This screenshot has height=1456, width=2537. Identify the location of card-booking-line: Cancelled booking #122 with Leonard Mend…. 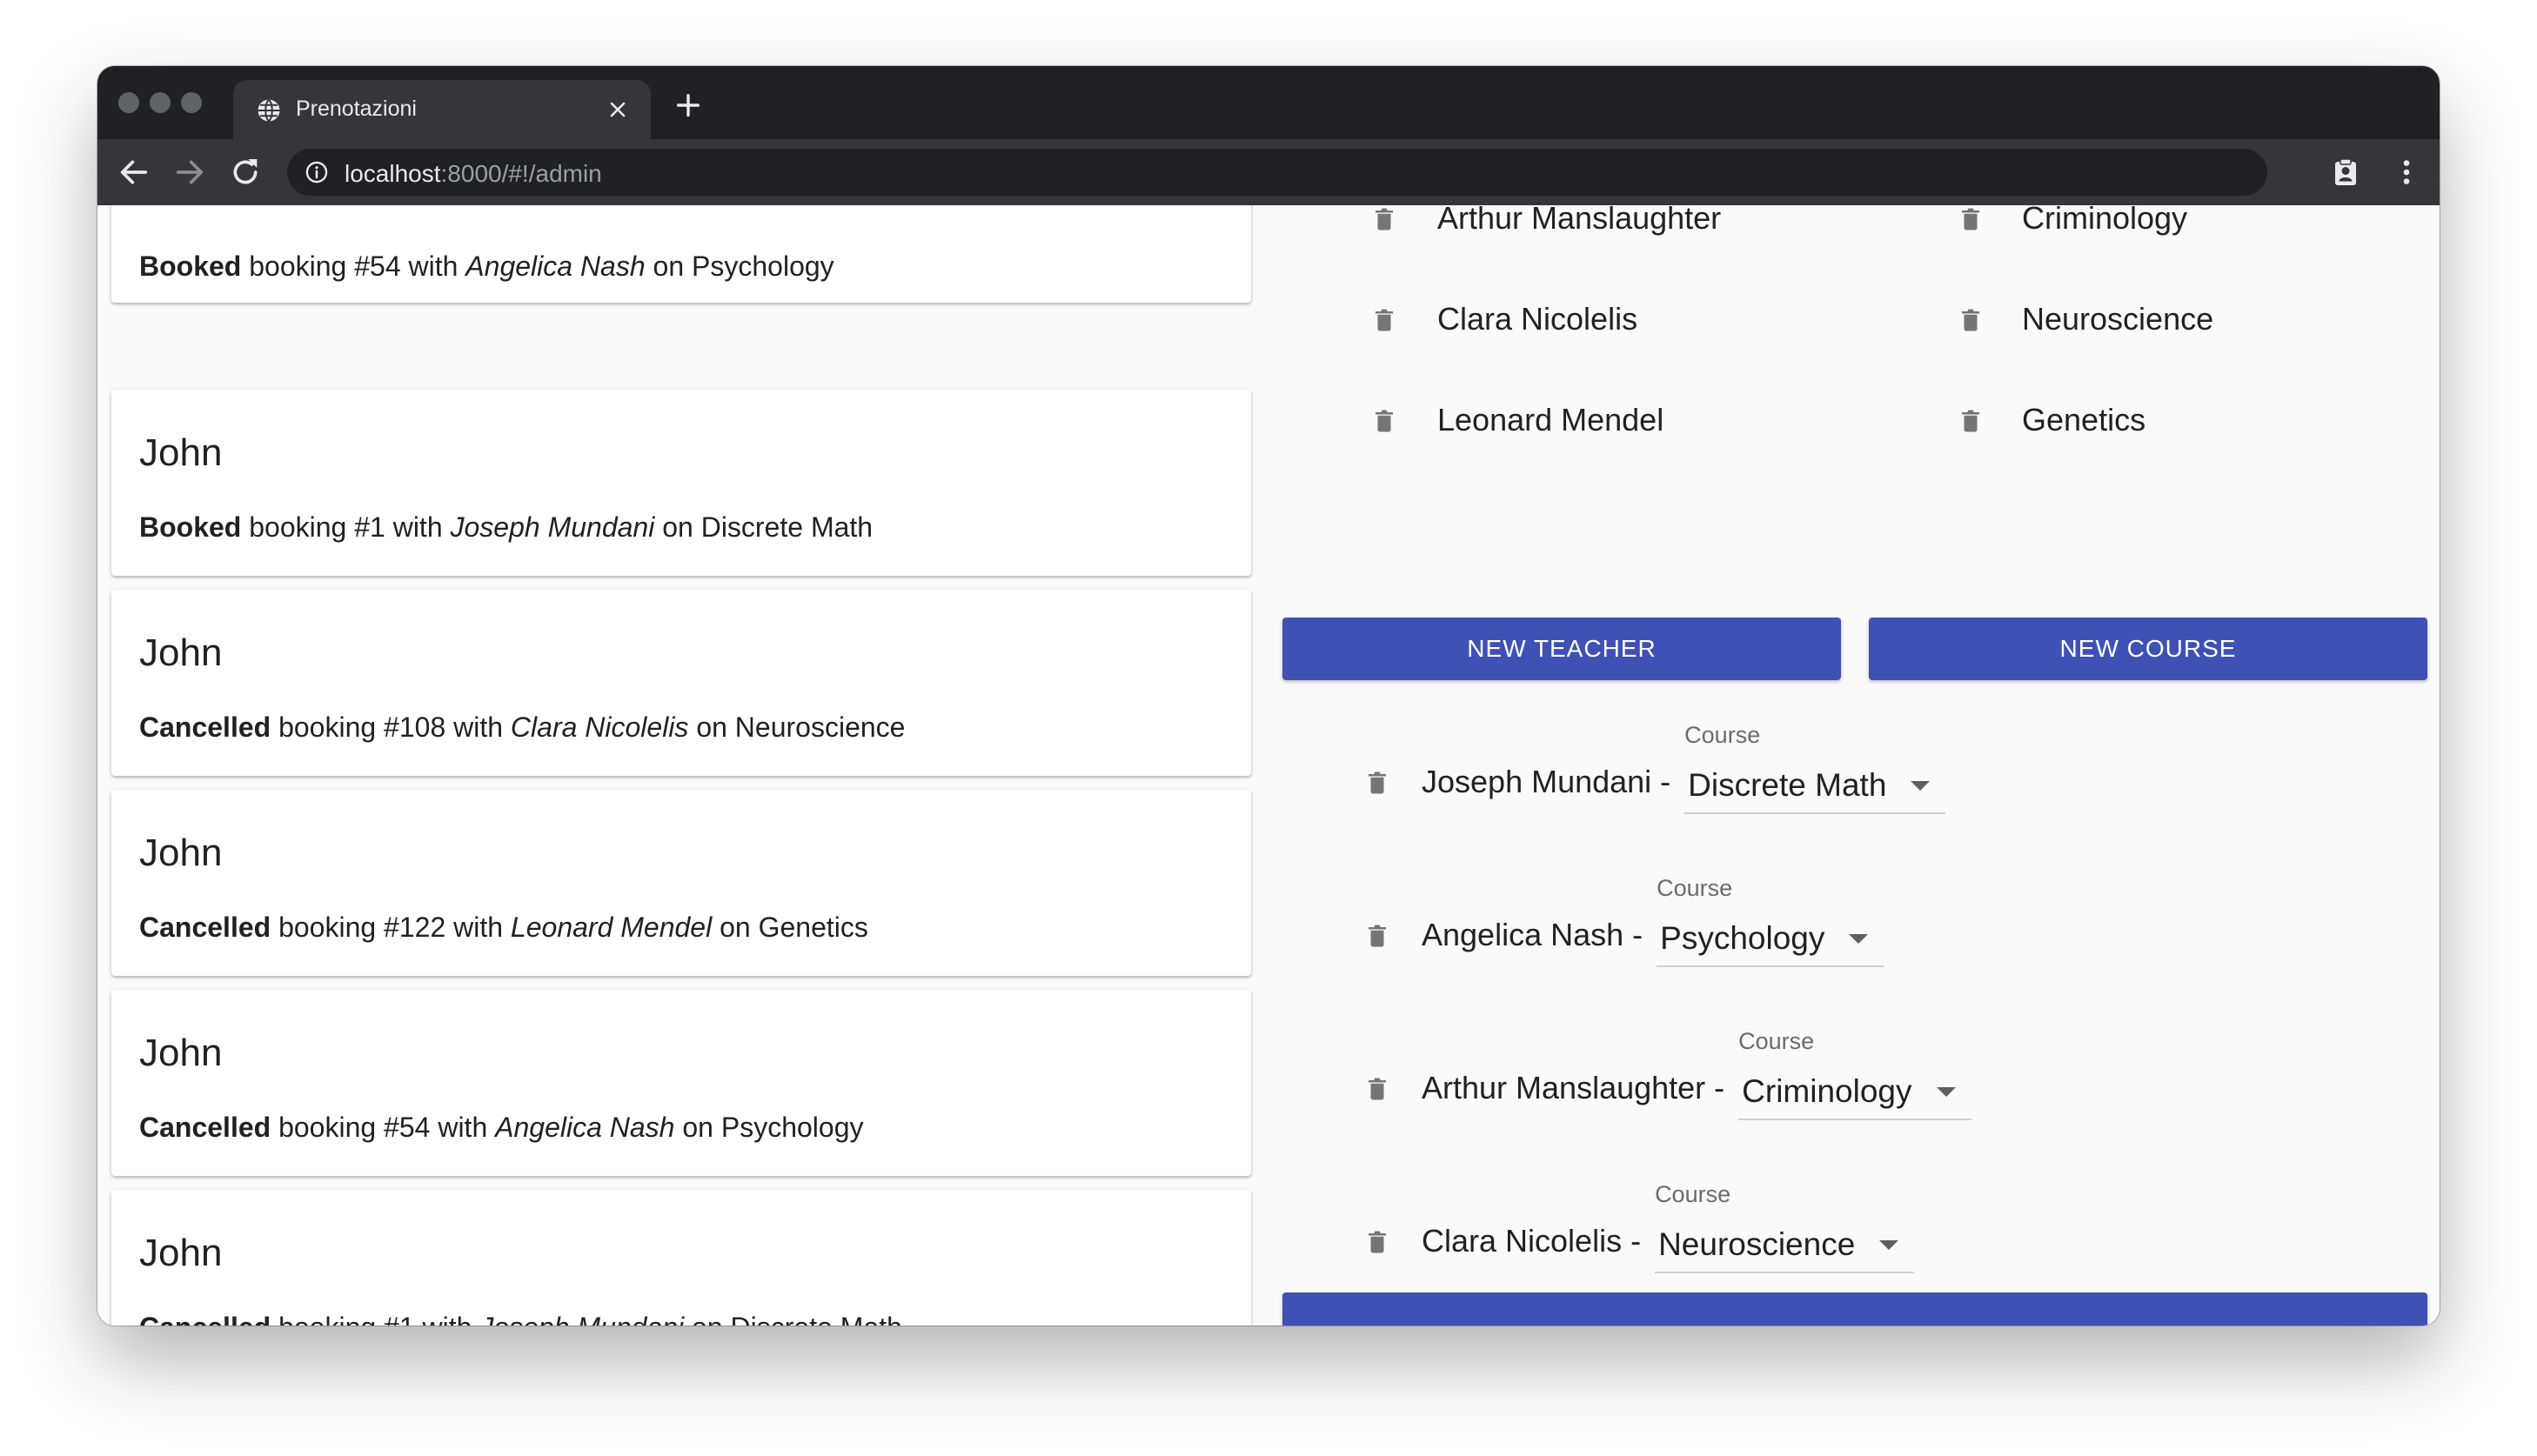
(504, 928).